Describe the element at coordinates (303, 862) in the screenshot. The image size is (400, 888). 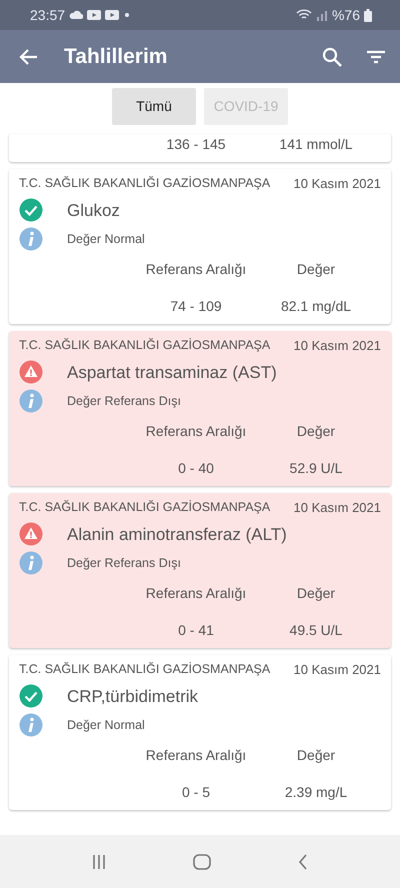
I see `back-icon` at that location.